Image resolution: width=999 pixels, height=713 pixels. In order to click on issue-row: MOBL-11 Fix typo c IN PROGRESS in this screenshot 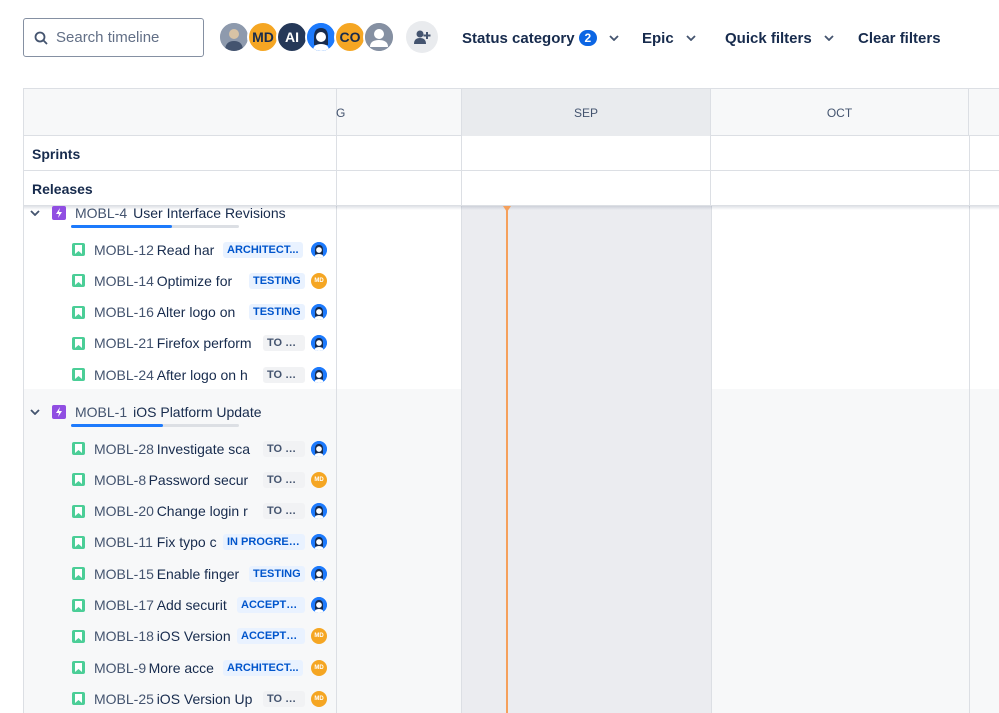, I will do `click(180, 542)`.